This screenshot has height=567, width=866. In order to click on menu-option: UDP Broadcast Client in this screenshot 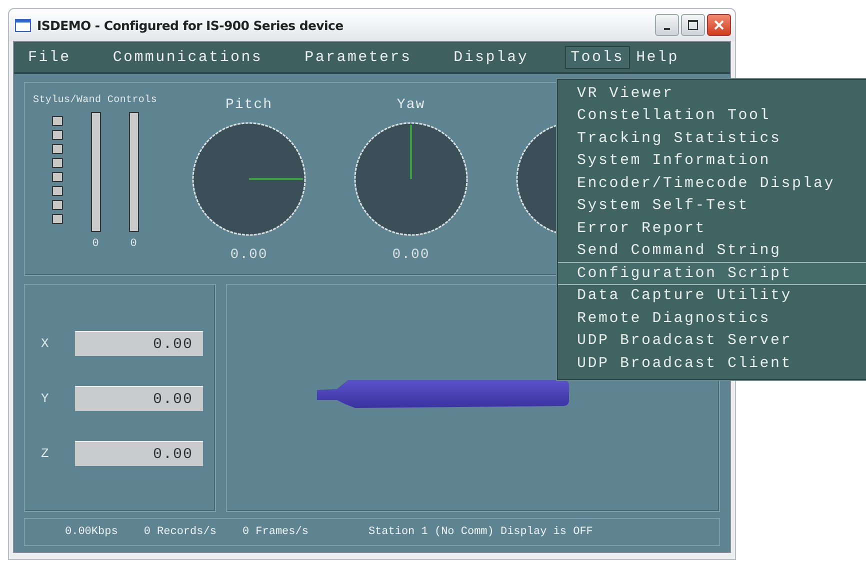, I will do `click(712, 363)`.